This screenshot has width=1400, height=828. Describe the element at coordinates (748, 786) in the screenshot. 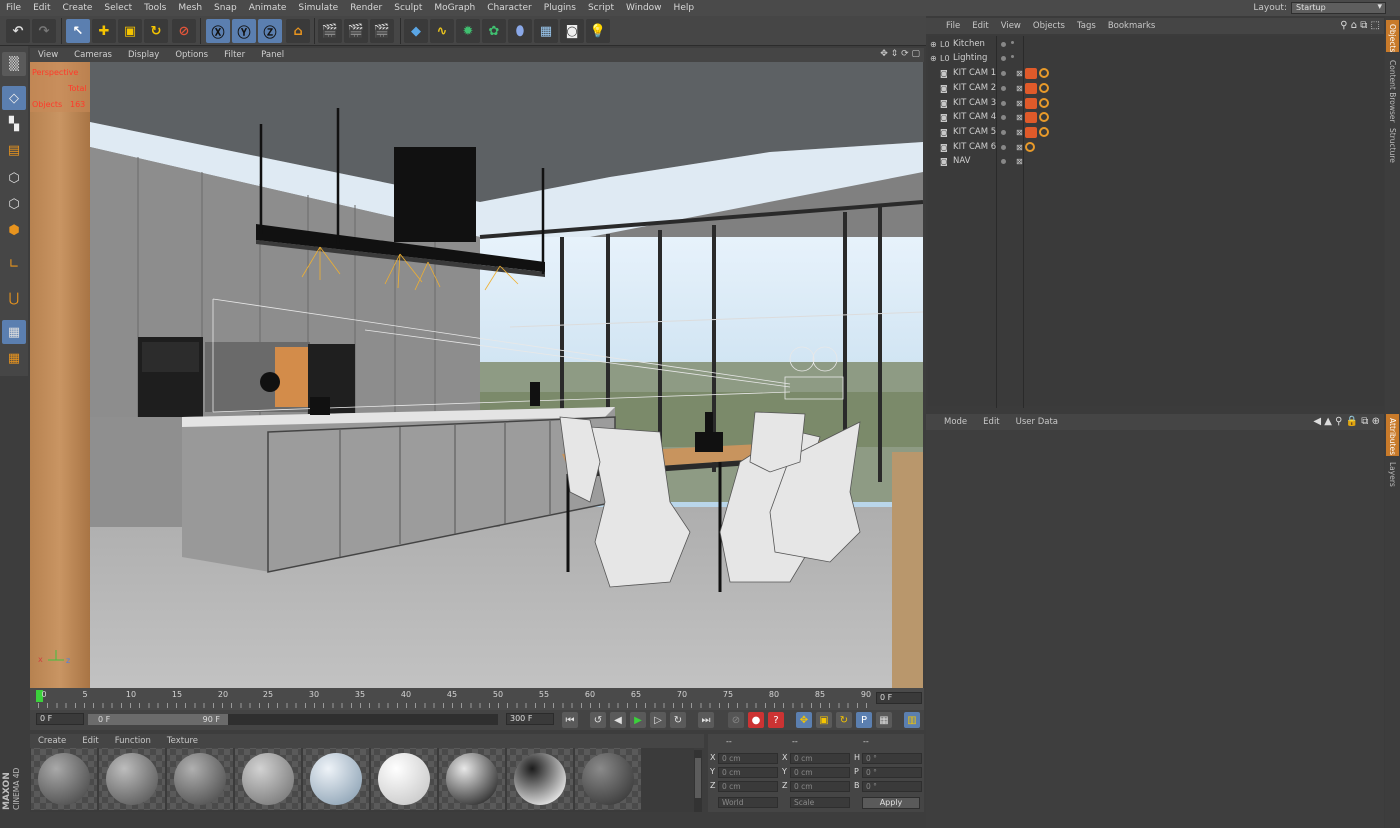

I see `position-z-field: 0 cm` at that location.